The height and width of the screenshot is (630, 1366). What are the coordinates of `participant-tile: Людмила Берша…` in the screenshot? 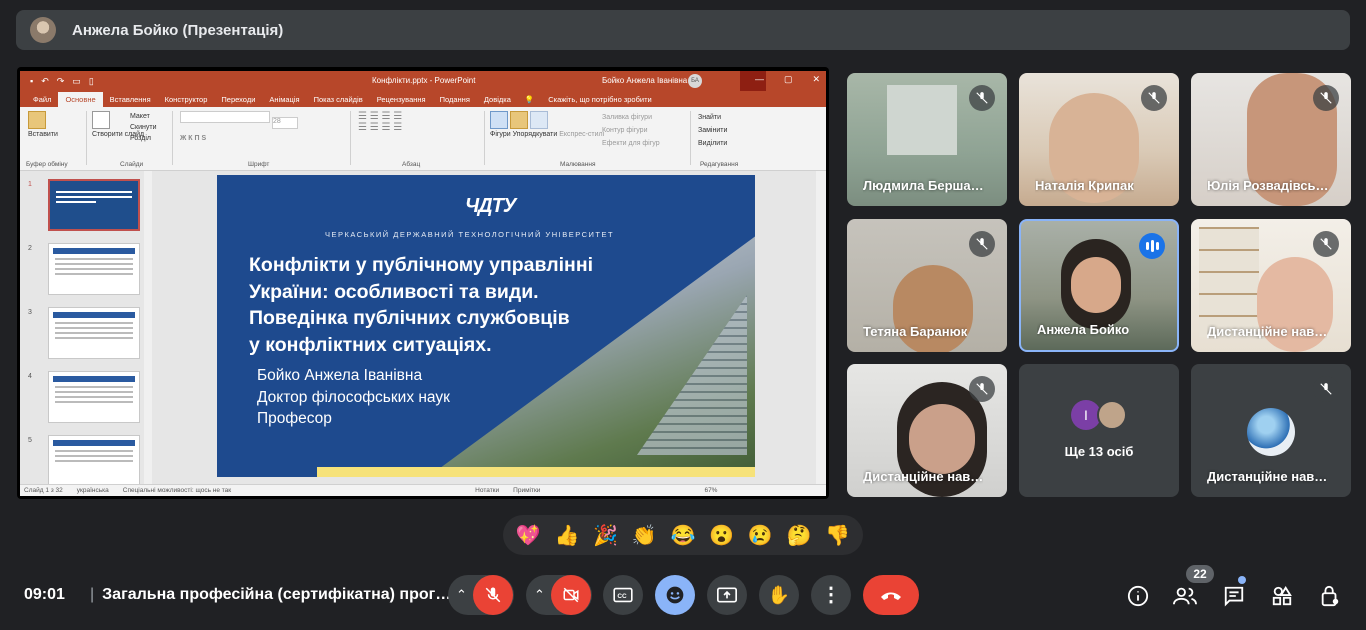 It's located at (927, 139).